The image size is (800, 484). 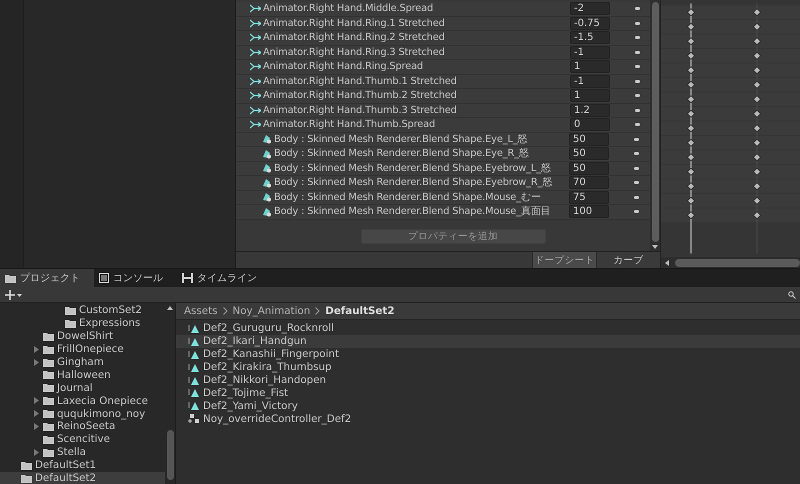 What do you see at coordinates (400, 139) in the screenshot?
I see `property-name: Body : Skinned Mesh Renderer.Blend Shape.Eye_L_怒` at bounding box center [400, 139].